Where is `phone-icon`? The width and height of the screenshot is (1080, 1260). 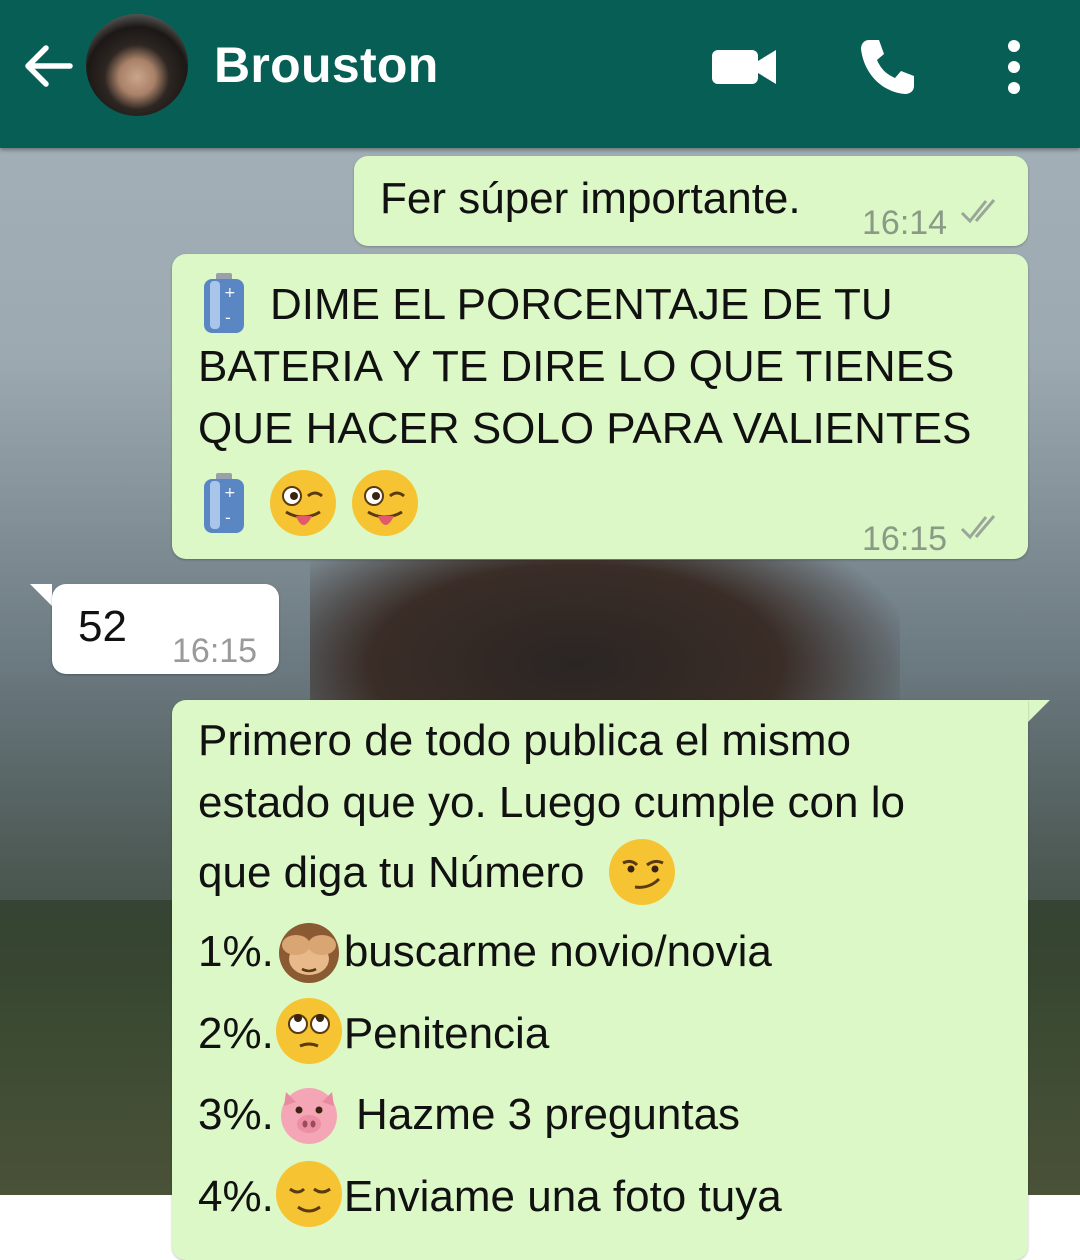
phone-icon is located at coordinates (887, 67).